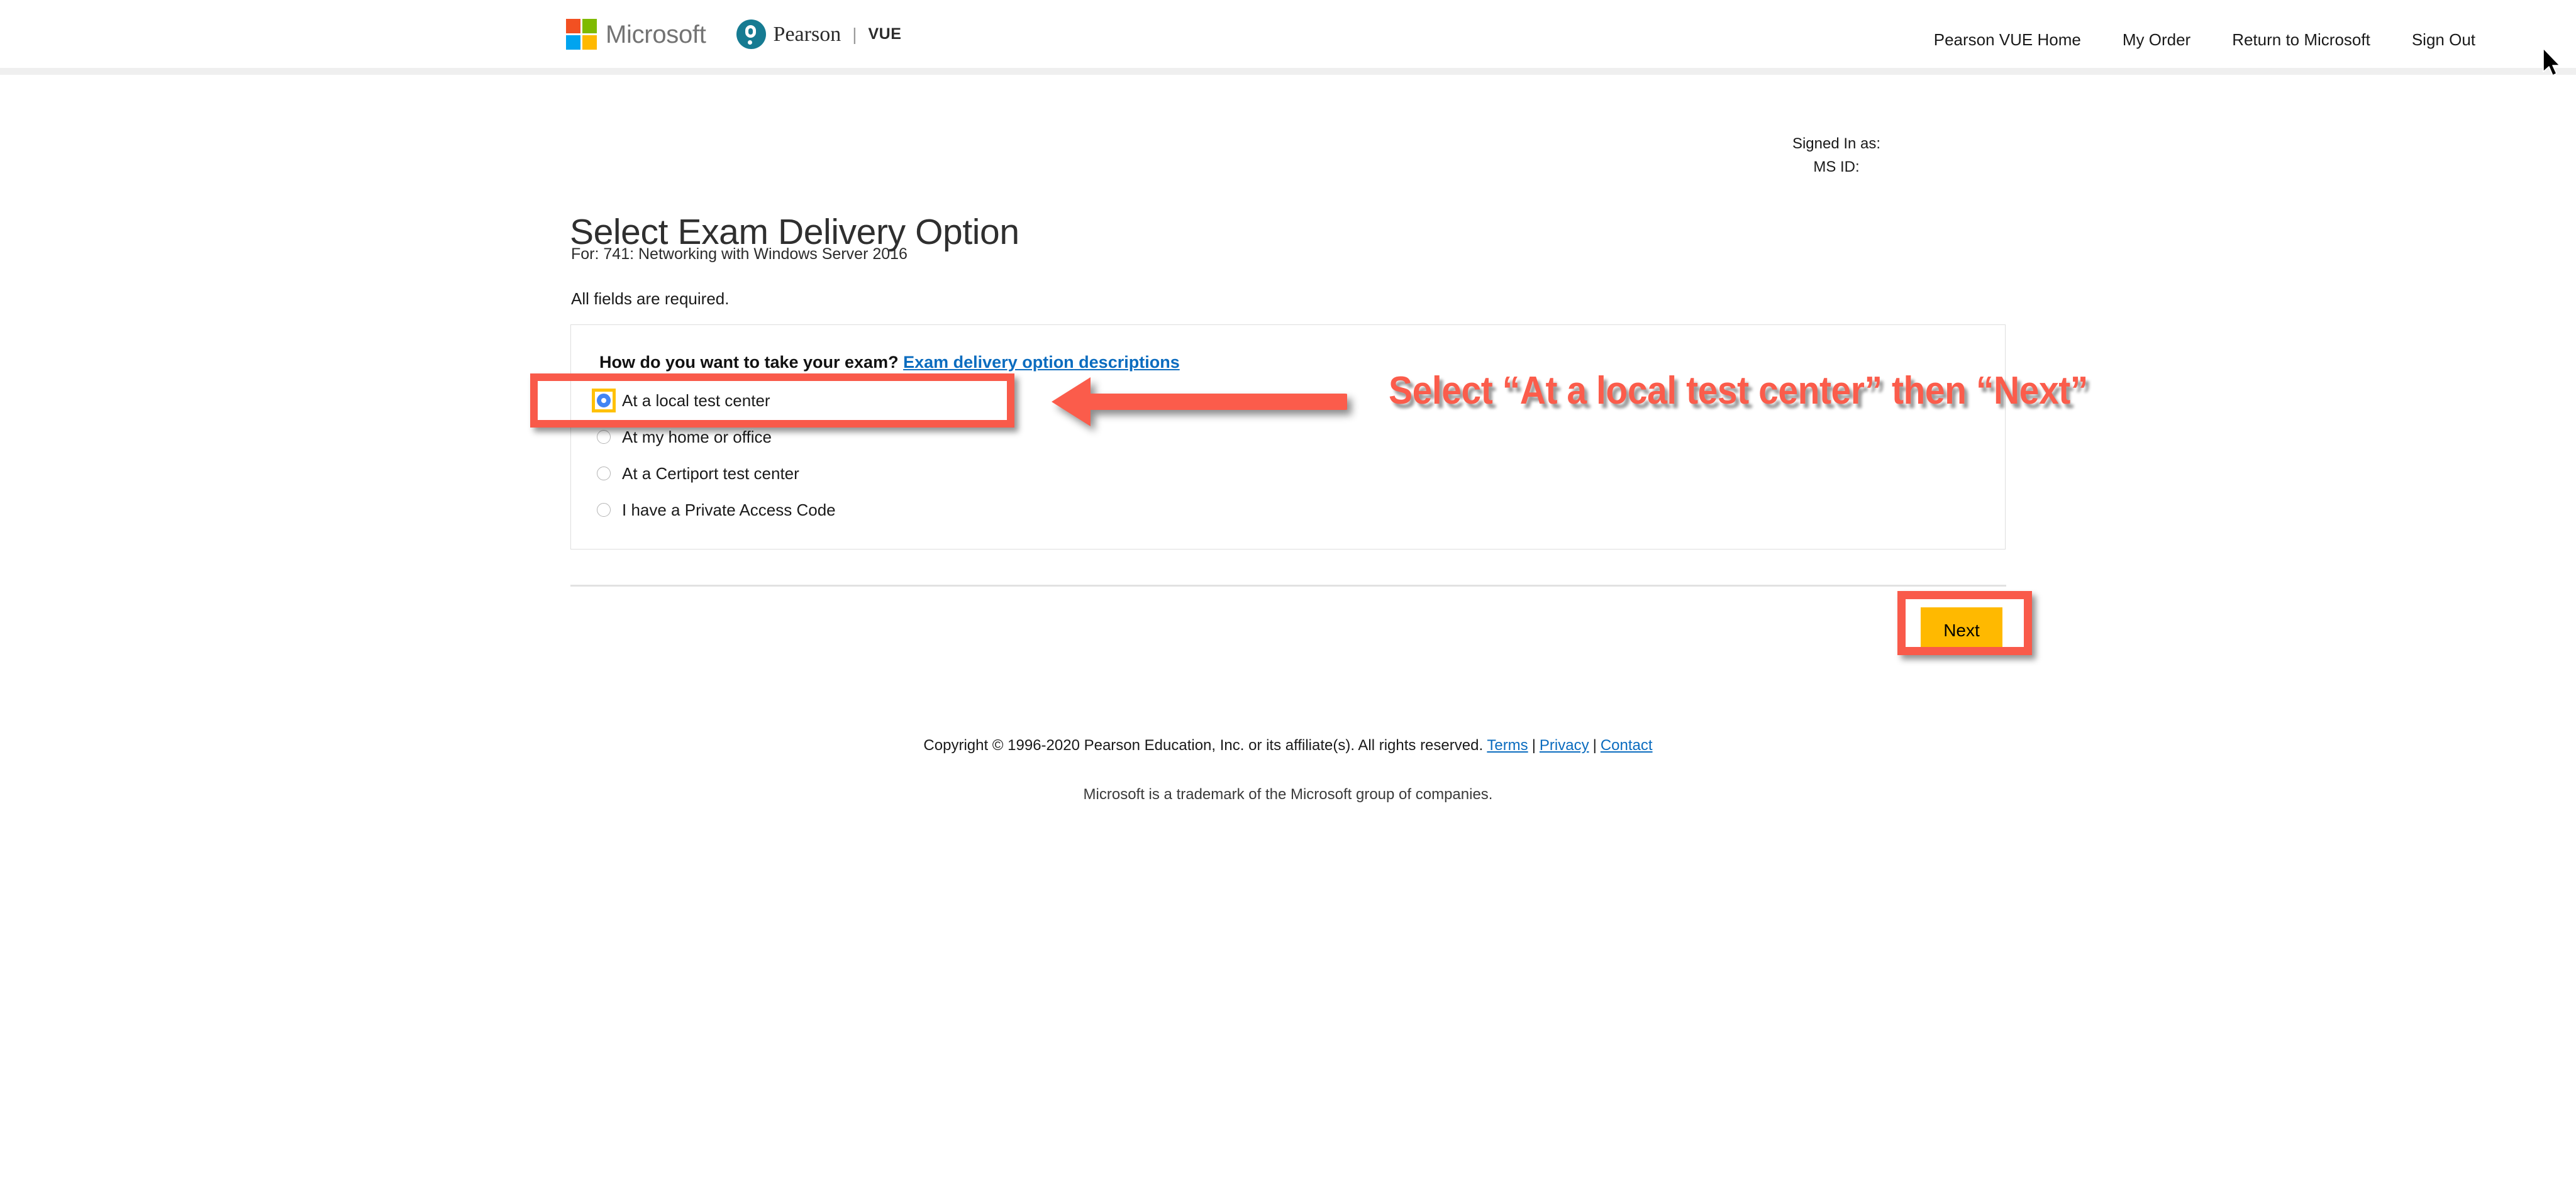  Describe the element at coordinates (650, 298) in the screenshot. I see `required-fields-note: All fields are required.` at that location.